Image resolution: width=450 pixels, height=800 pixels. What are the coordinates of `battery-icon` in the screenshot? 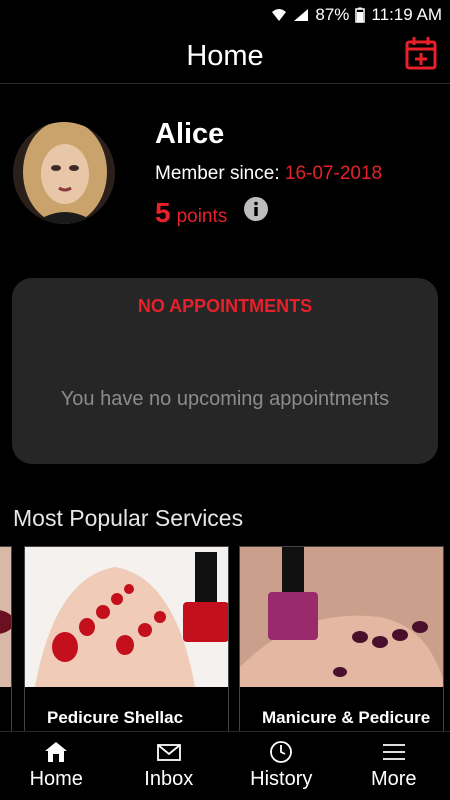 It's located at (360, 15).